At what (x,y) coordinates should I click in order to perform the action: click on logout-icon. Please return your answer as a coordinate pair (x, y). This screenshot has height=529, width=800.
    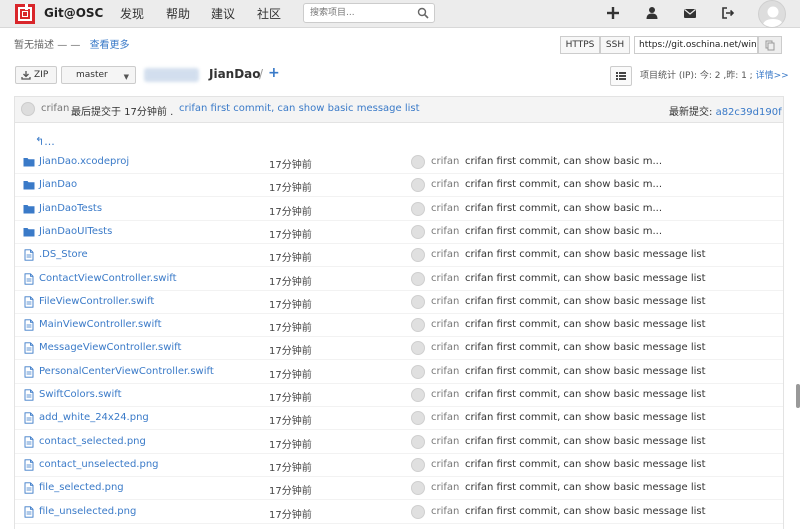
    Looking at the image, I should click on (728, 13).